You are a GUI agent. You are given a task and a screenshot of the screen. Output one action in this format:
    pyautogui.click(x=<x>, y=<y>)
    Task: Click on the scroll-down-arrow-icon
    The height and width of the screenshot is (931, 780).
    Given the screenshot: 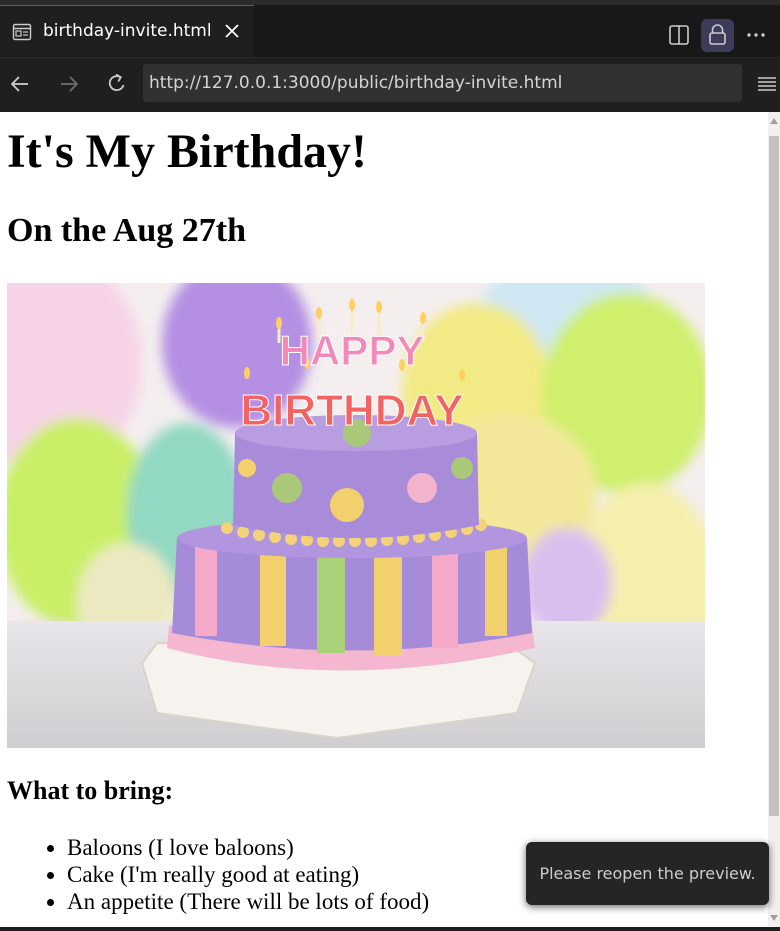 What is the action you would take?
    pyautogui.click(x=774, y=918)
    